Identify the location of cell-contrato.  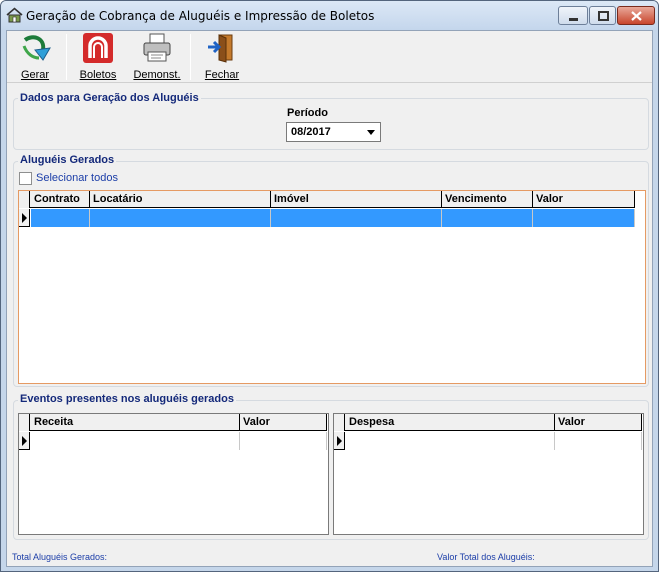
(60, 218).